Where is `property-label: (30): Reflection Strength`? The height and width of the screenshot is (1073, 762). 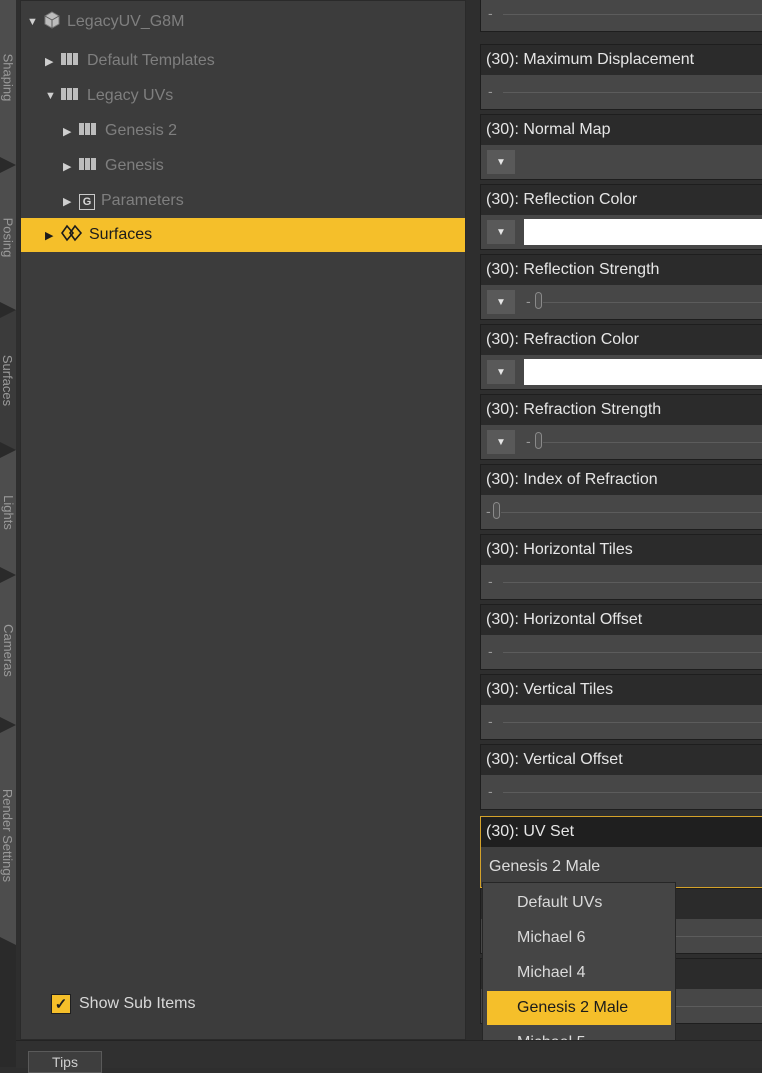
property-label: (30): Reflection Strength is located at coordinates (621, 270).